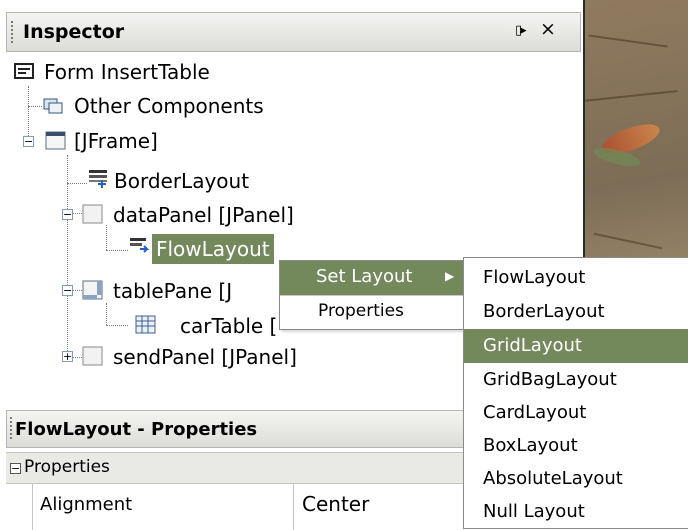 The width and height of the screenshot is (688, 530). Describe the element at coordinates (361, 311) in the screenshot. I see `menu-item-label: Properties` at that location.